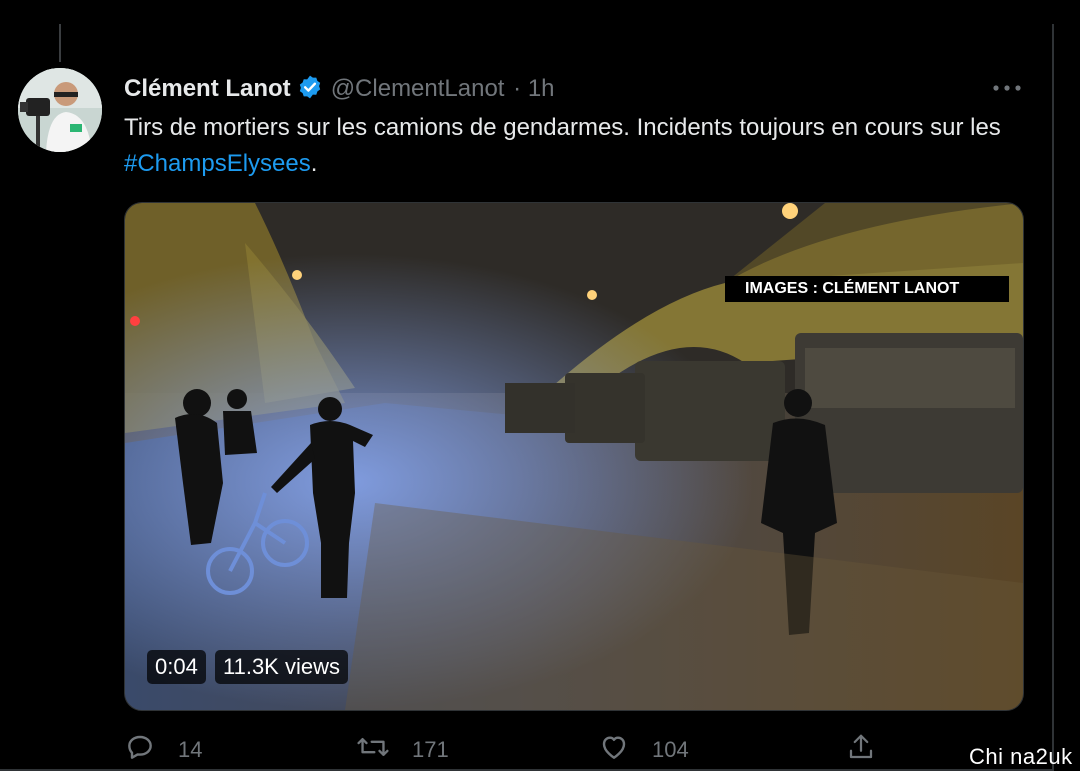 The image size is (1080, 771). What do you see at coordinates (418, 88) in the screenshot?
I see `author-handle: @ClementLanot` at bounding box center [418, 88].